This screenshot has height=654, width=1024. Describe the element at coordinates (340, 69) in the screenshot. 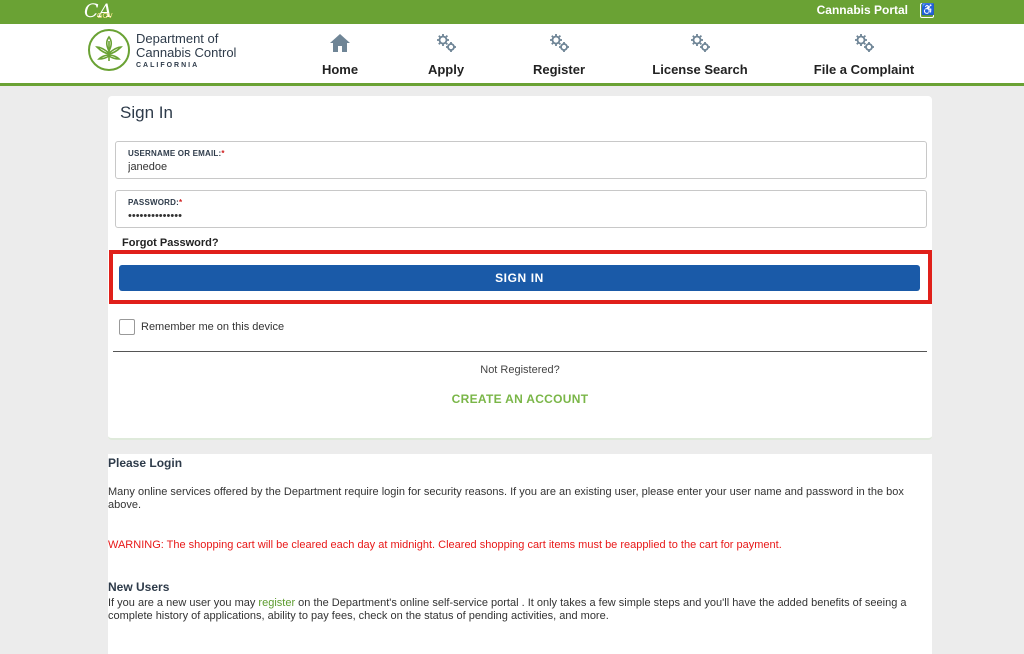

I see `nav-home-label: Home` at that location.